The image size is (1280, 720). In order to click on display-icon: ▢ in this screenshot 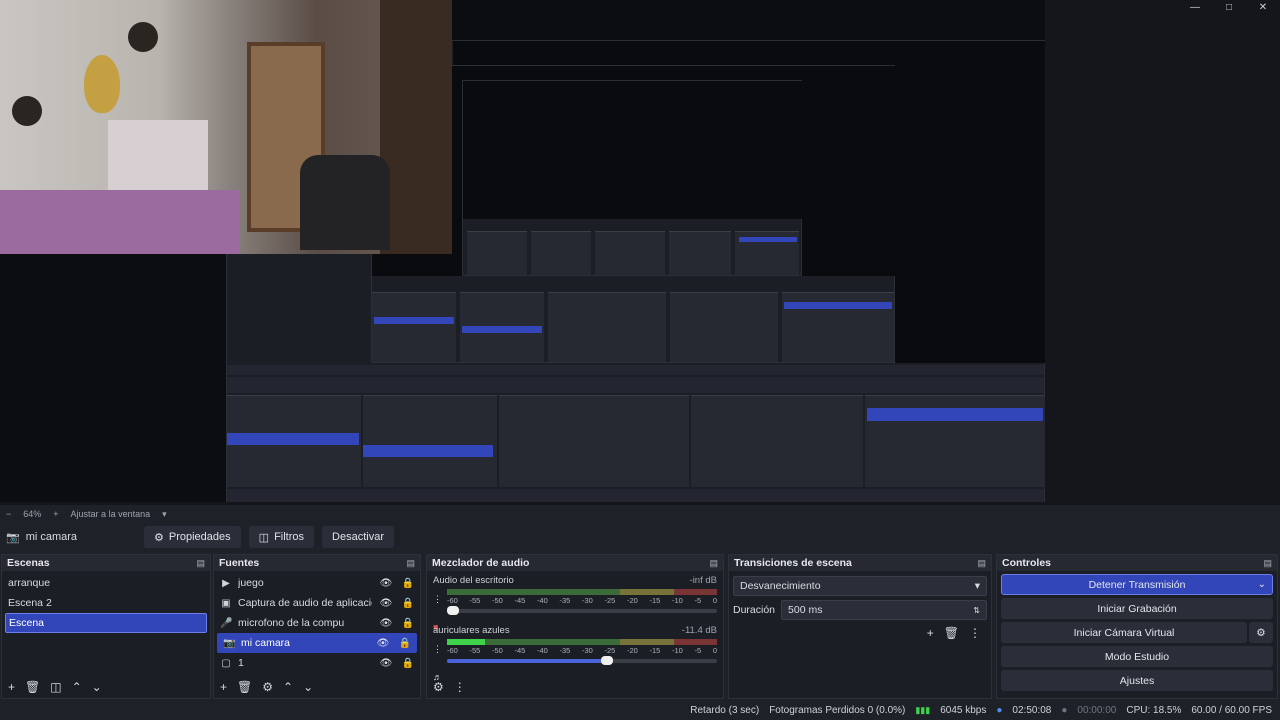, I will do `click(226, 663)`.